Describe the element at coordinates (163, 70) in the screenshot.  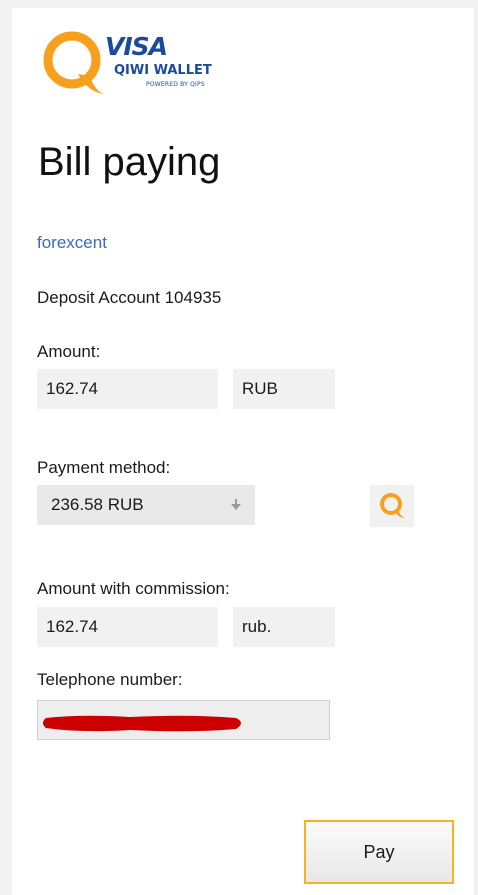
I see `logo-wallet-text: QIWI WALLET` at that location.